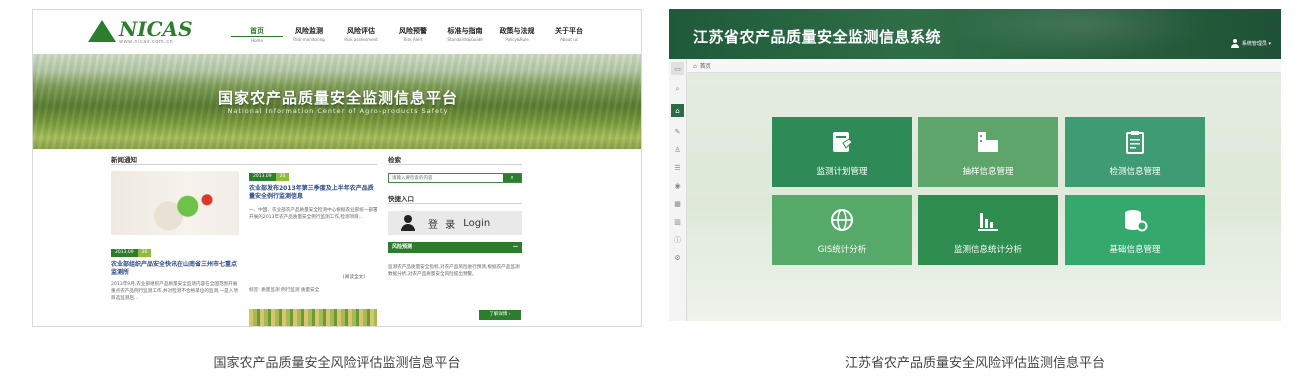 This screenshot has height=388, width=1306. Describe the element at coordinates (988, 172) in the screenshot. I see `tile-label: 抽样信息管理` at that location.